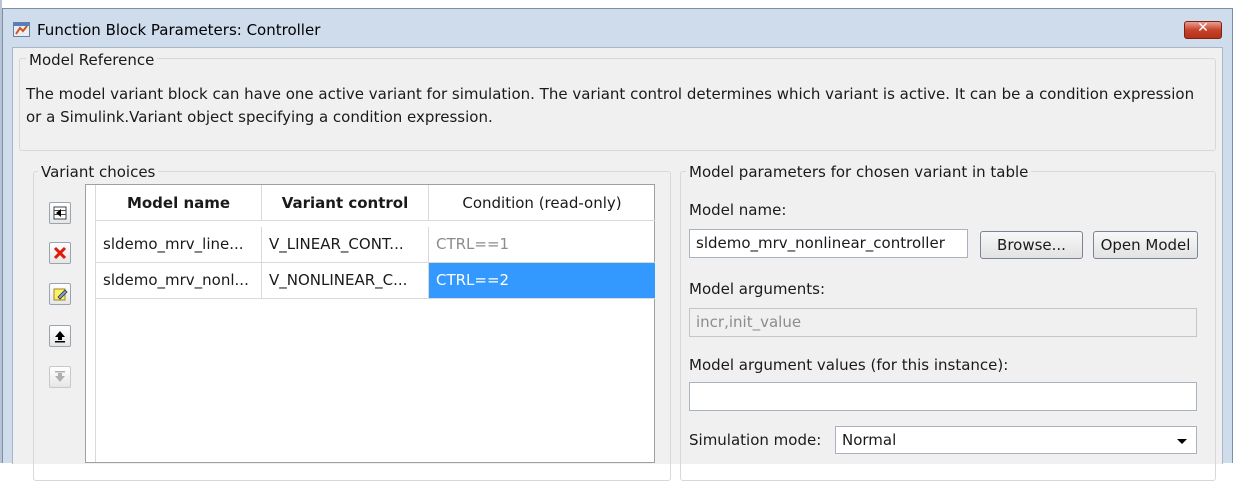  Describe the element at coordinates (542, 203) in the screenshot. I see `column-header-condition: Condition (read-only)` at that location.